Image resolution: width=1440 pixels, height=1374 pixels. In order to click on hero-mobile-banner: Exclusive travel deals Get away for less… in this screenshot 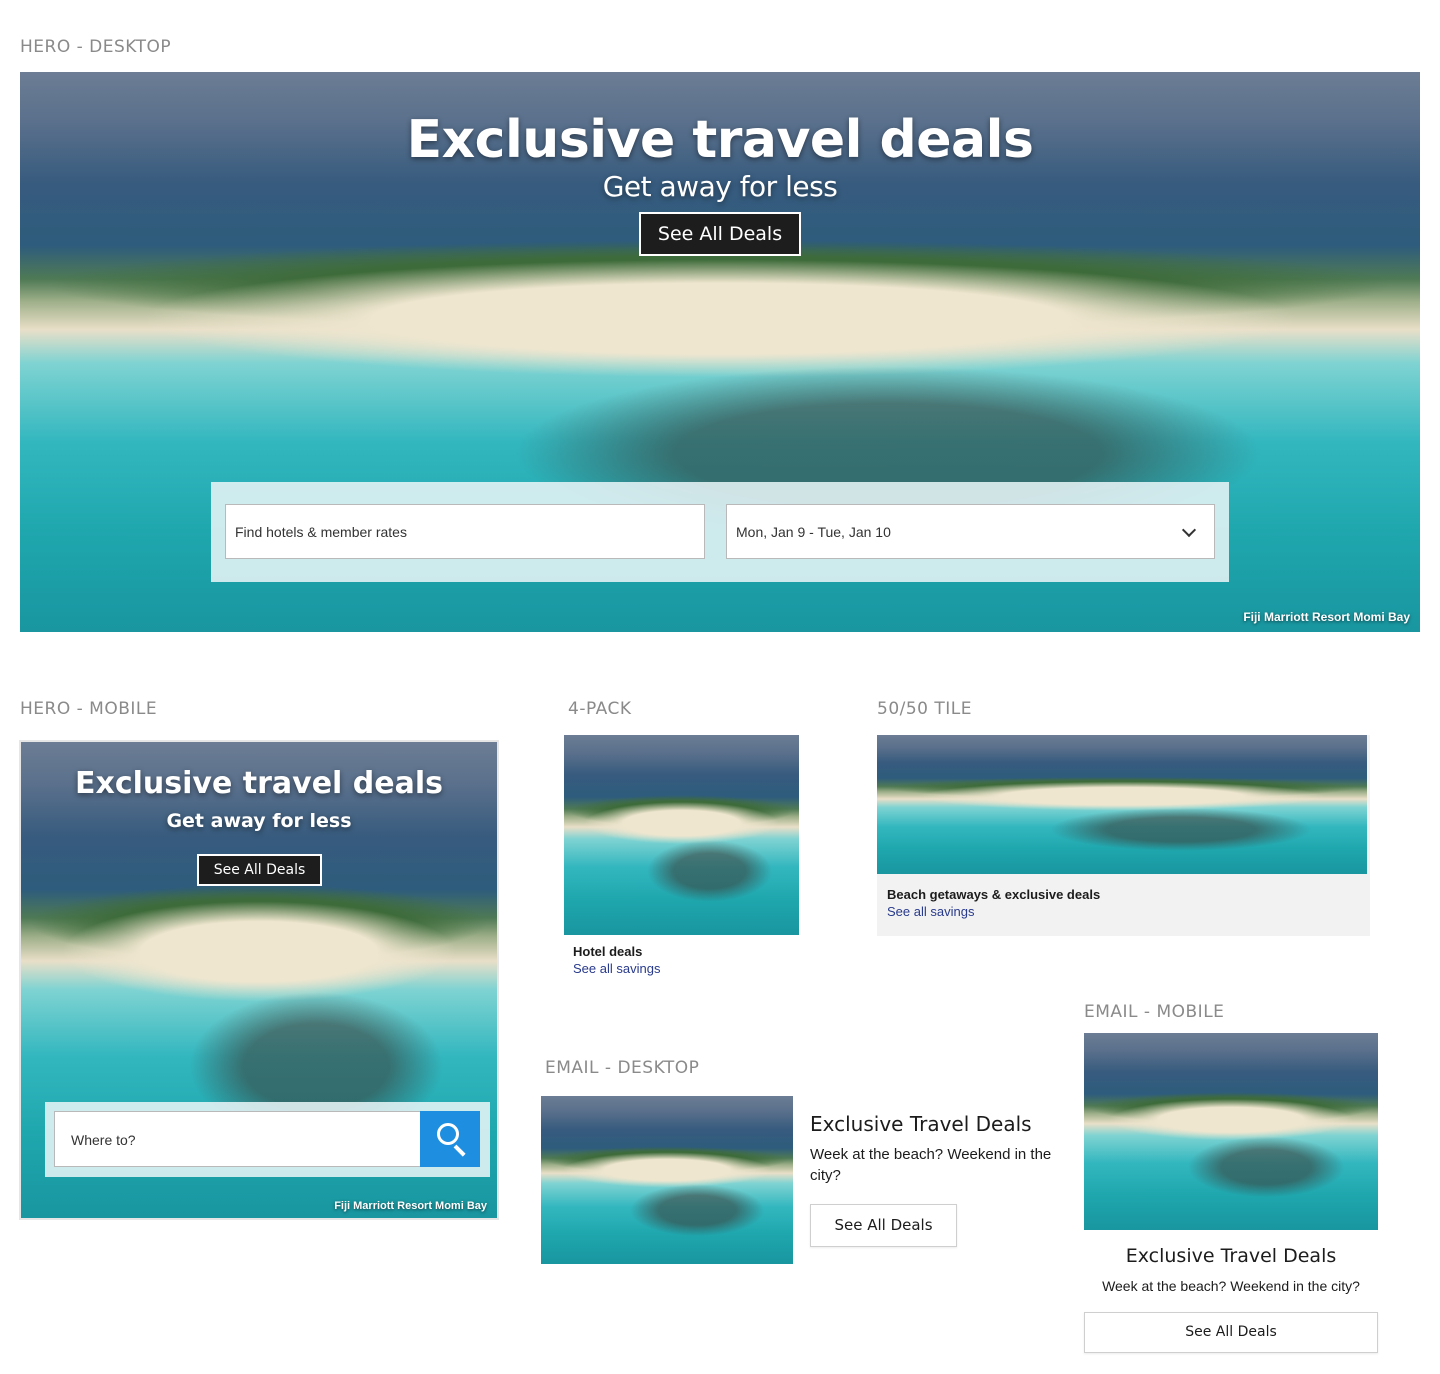, I will do `click(259, 980)`.